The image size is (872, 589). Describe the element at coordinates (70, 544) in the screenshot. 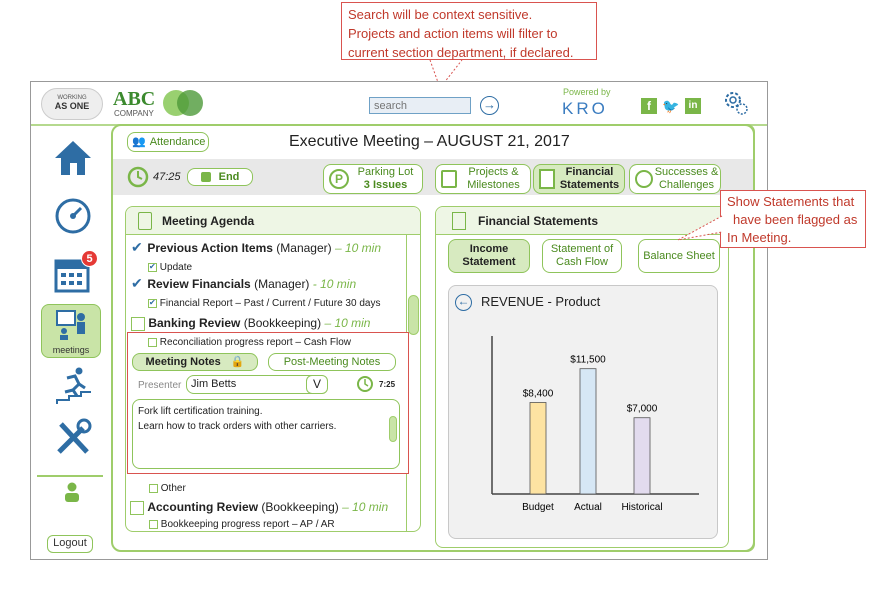

I see `logout-button: Logout` at that location.